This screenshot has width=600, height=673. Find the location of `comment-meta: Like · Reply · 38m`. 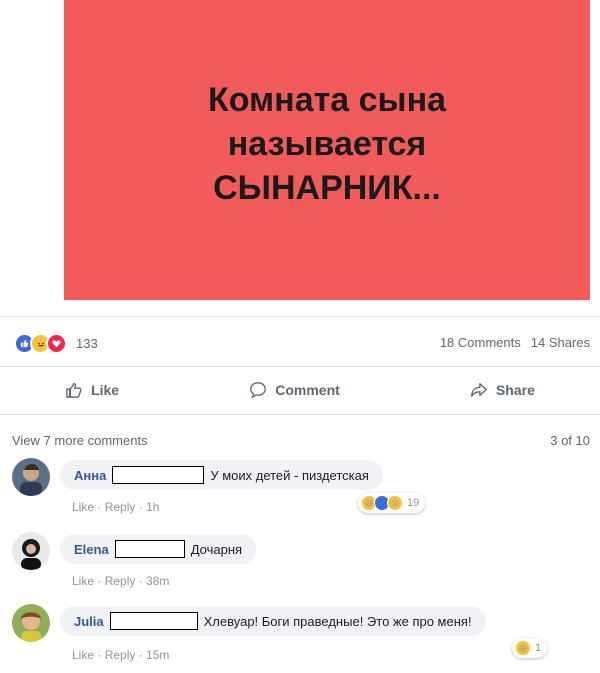

comment-meta: Like · Reply · 38m is located at coordinates (121, 581).